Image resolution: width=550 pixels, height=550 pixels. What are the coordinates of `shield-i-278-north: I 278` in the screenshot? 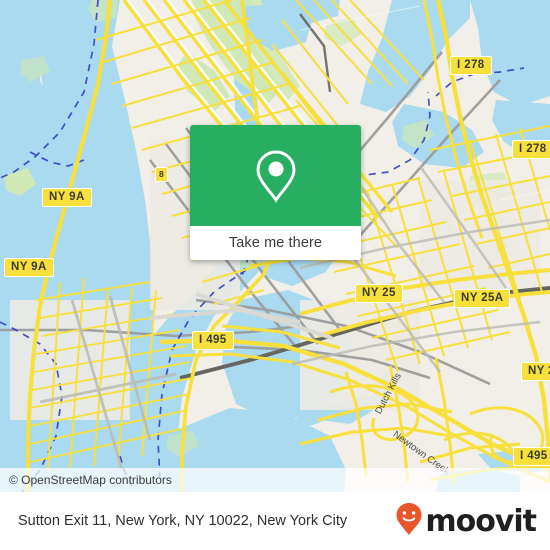 It's located at (471, 65).